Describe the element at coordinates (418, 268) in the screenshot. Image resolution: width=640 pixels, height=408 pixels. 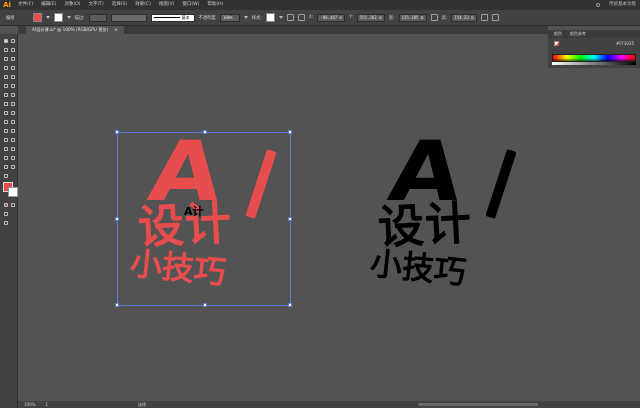
I see `black-text-tips: 小技巧` at that location.